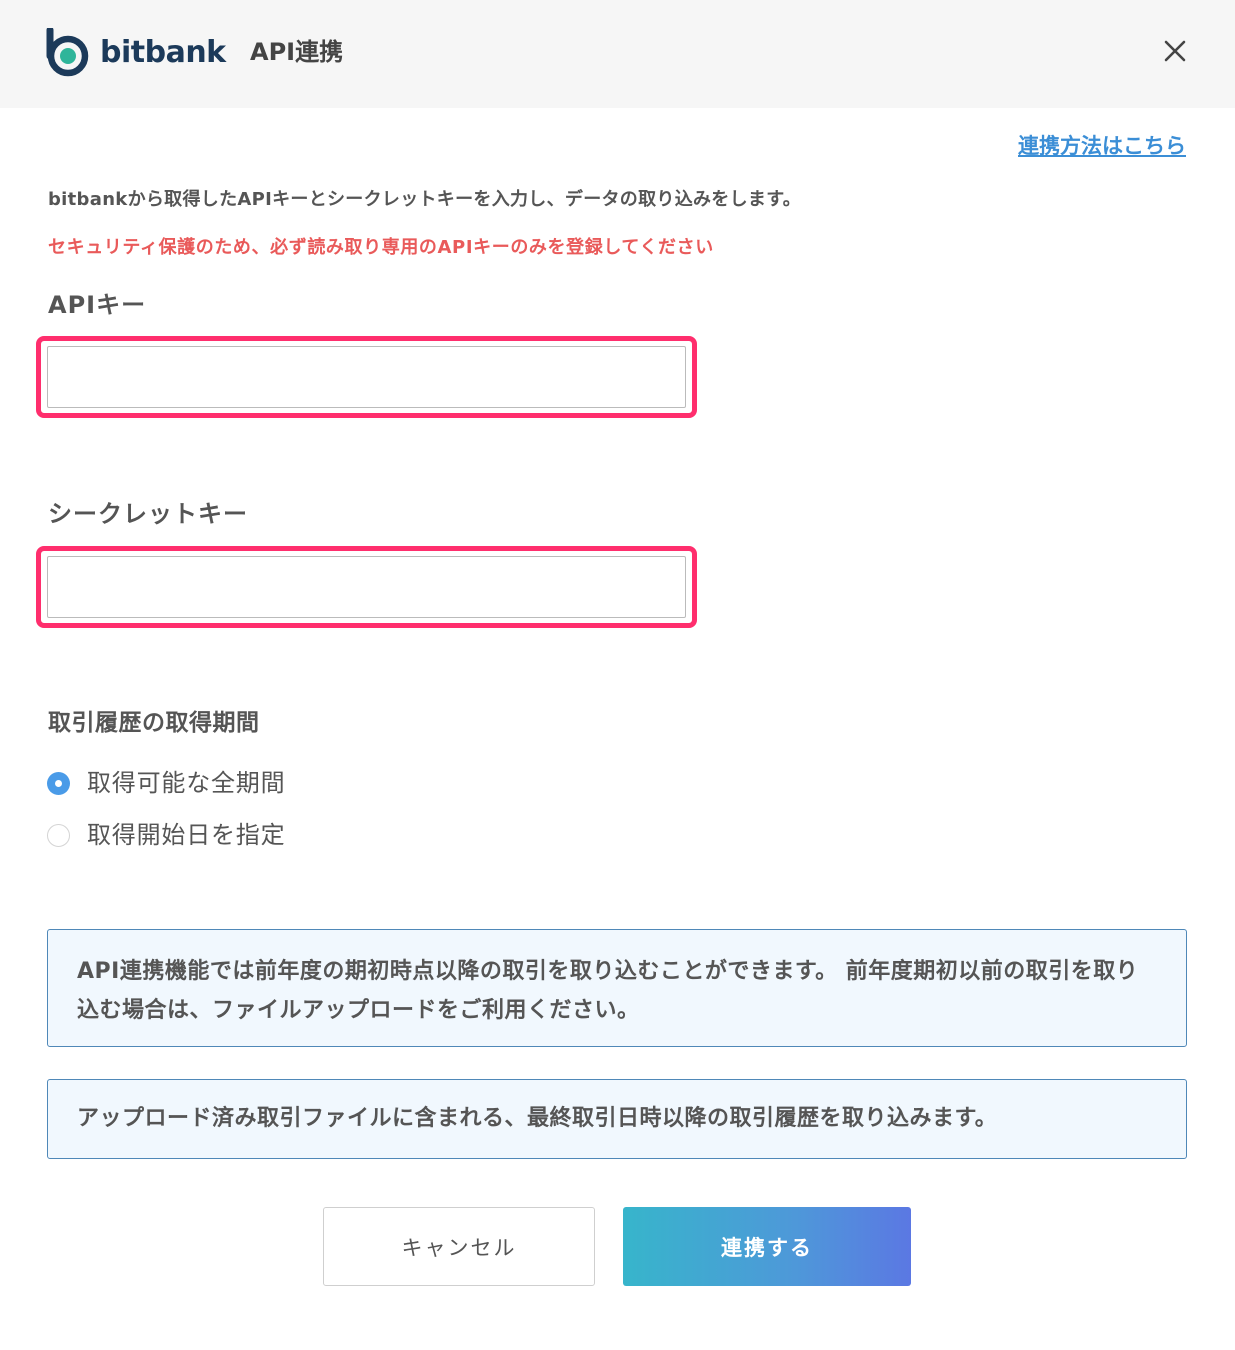 This screenshot has width=1235, height=1350. What do you see at coordinates (1102, 146) in the screenshot?
I see `how-to-link: 連携方法はこちら` at bounding box center [1102, 146].